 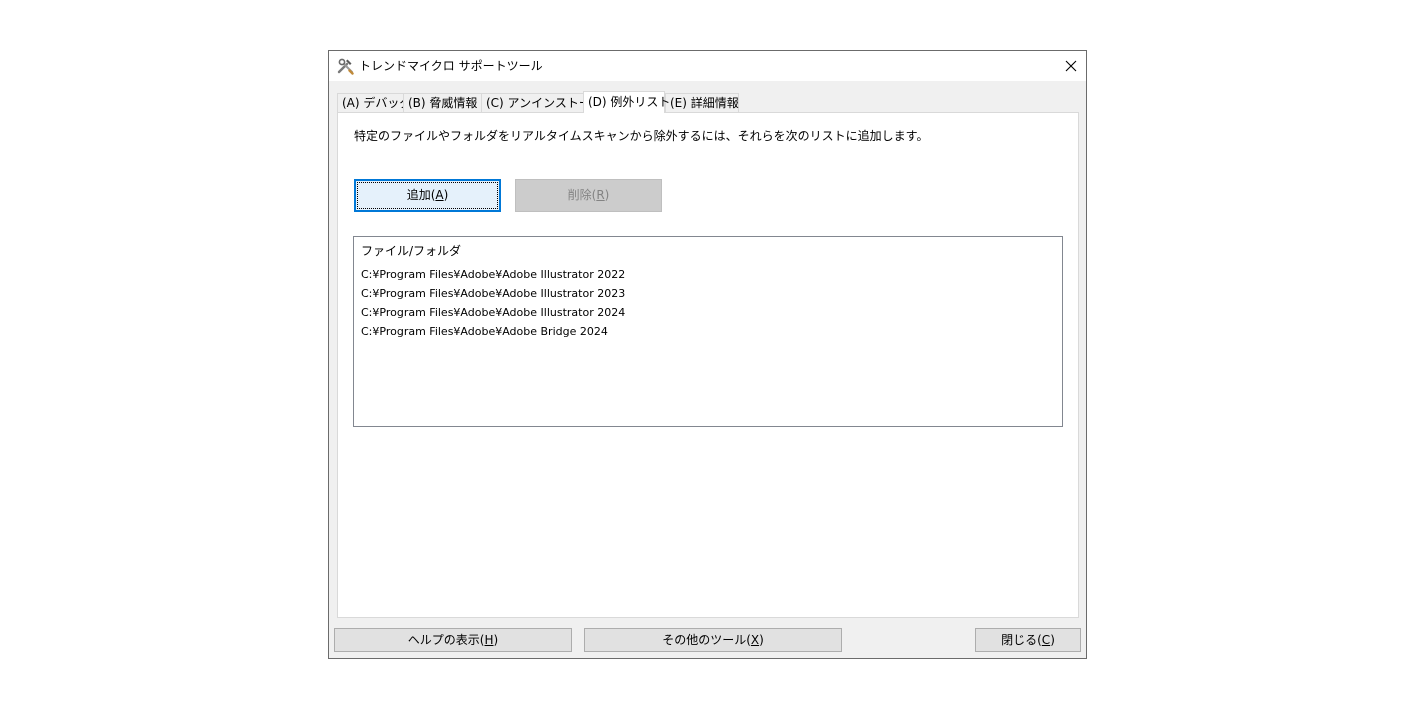 I want to click on delete-button: 削除(R), so click(x=588, y=195).